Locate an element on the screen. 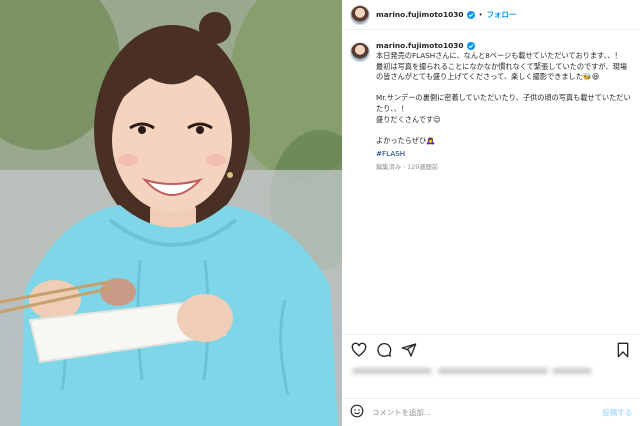 This screenshot has height=426, width=640. avatar is located at coordinates (360, 14).